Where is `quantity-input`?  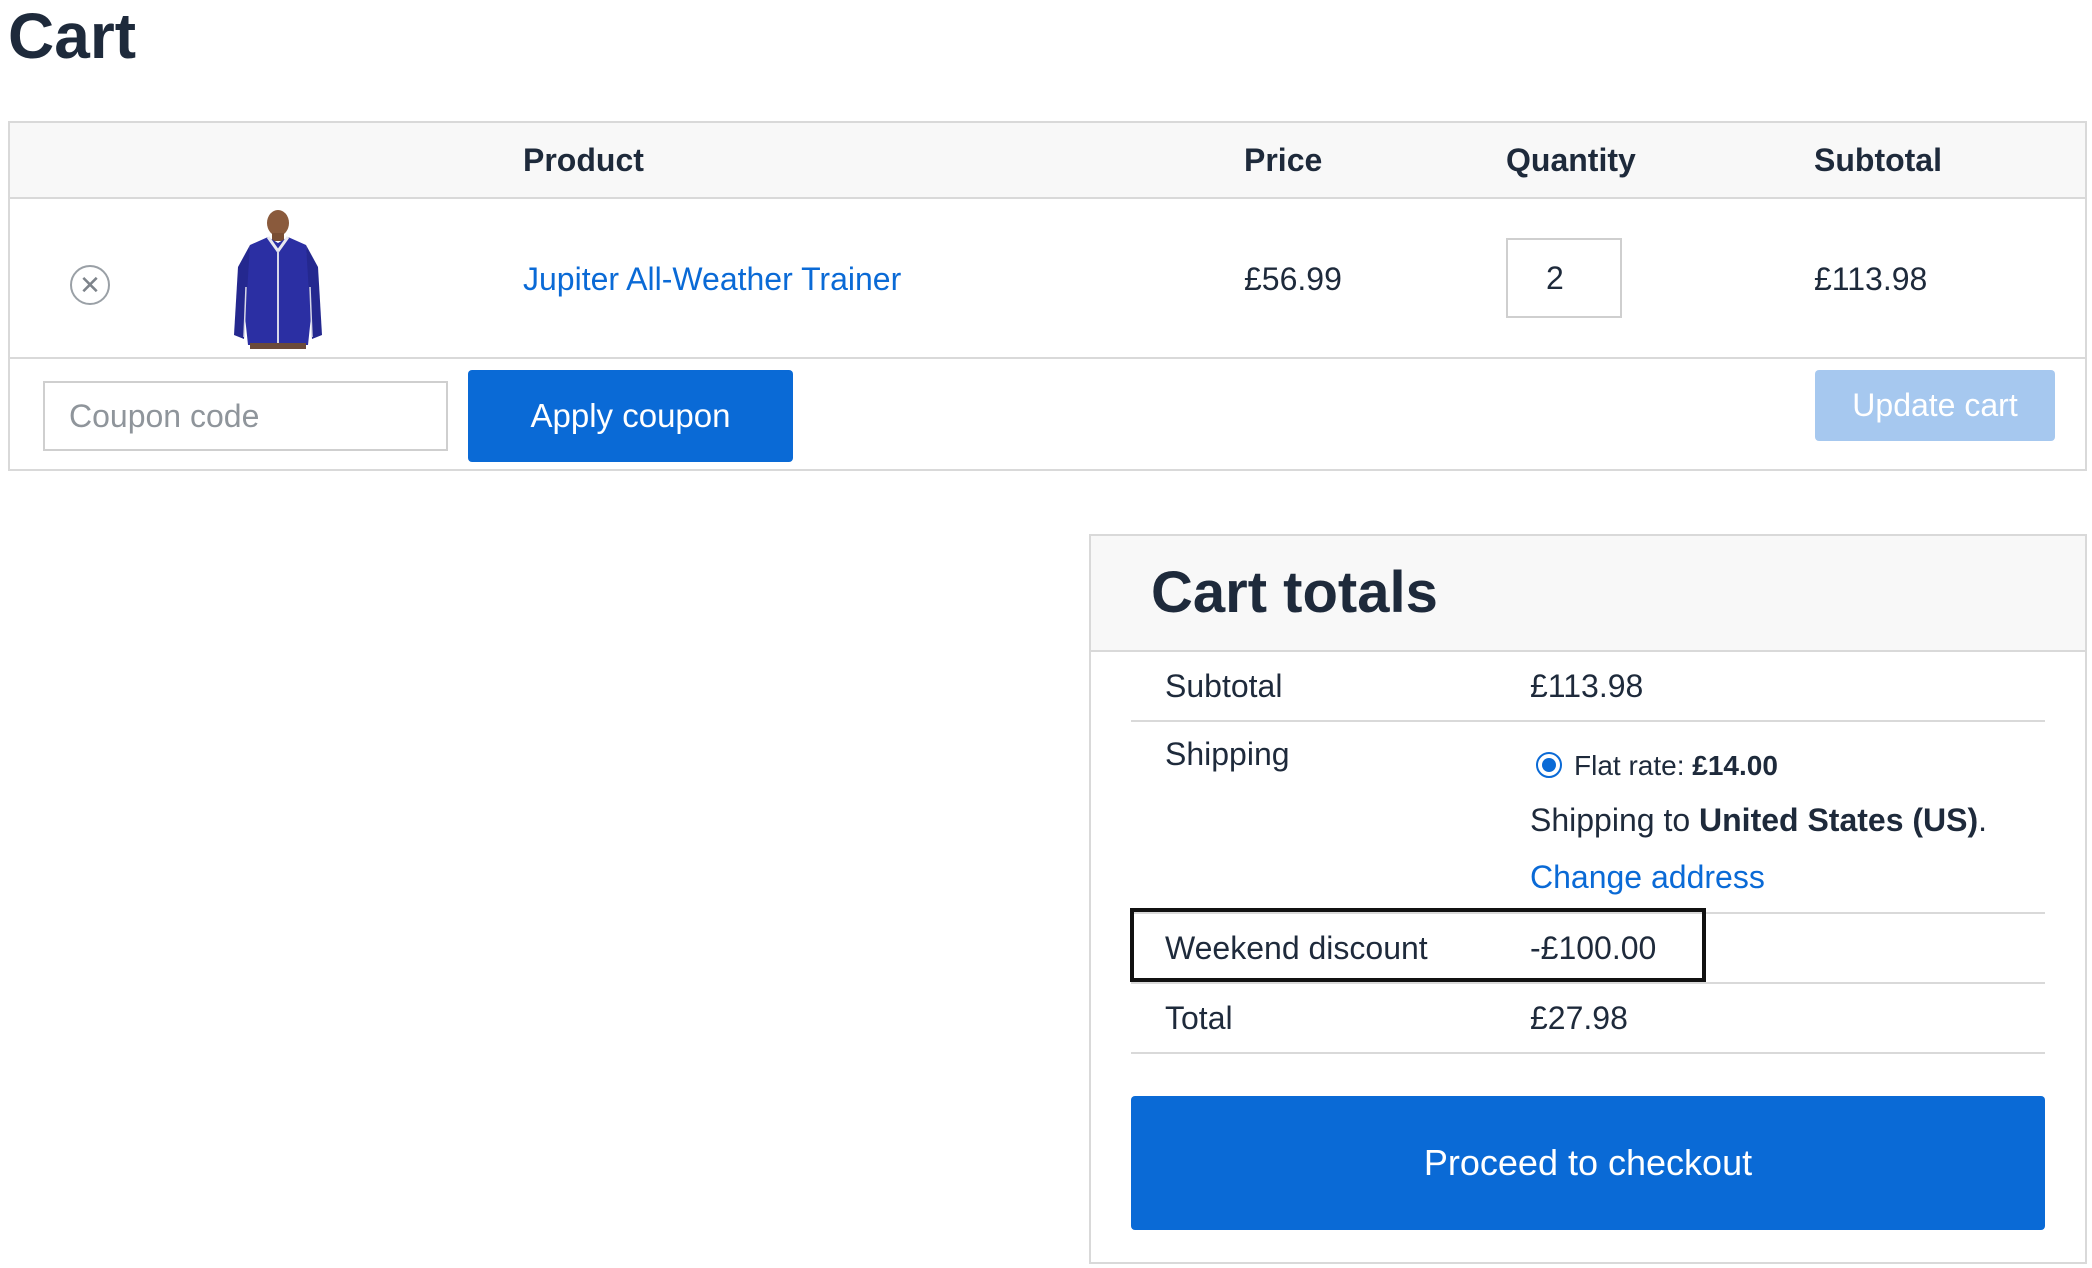 quantity-input is located at coordinates (1564, 278).